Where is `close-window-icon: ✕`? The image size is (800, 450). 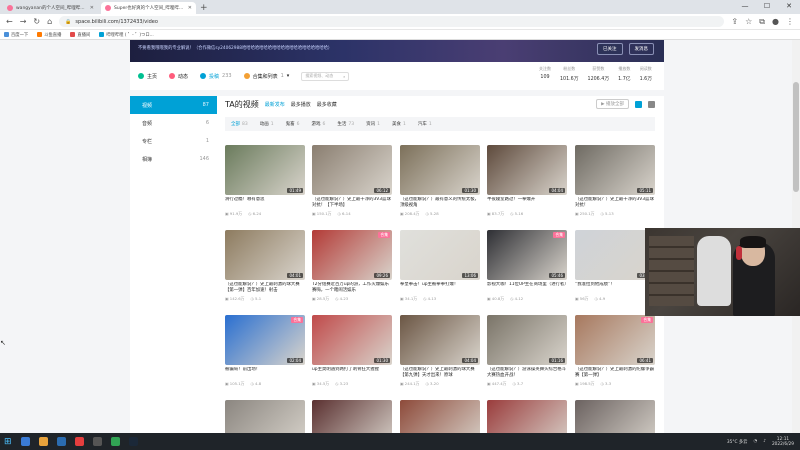 close-window-icon: ✕ is located at coordinates (789, 6).